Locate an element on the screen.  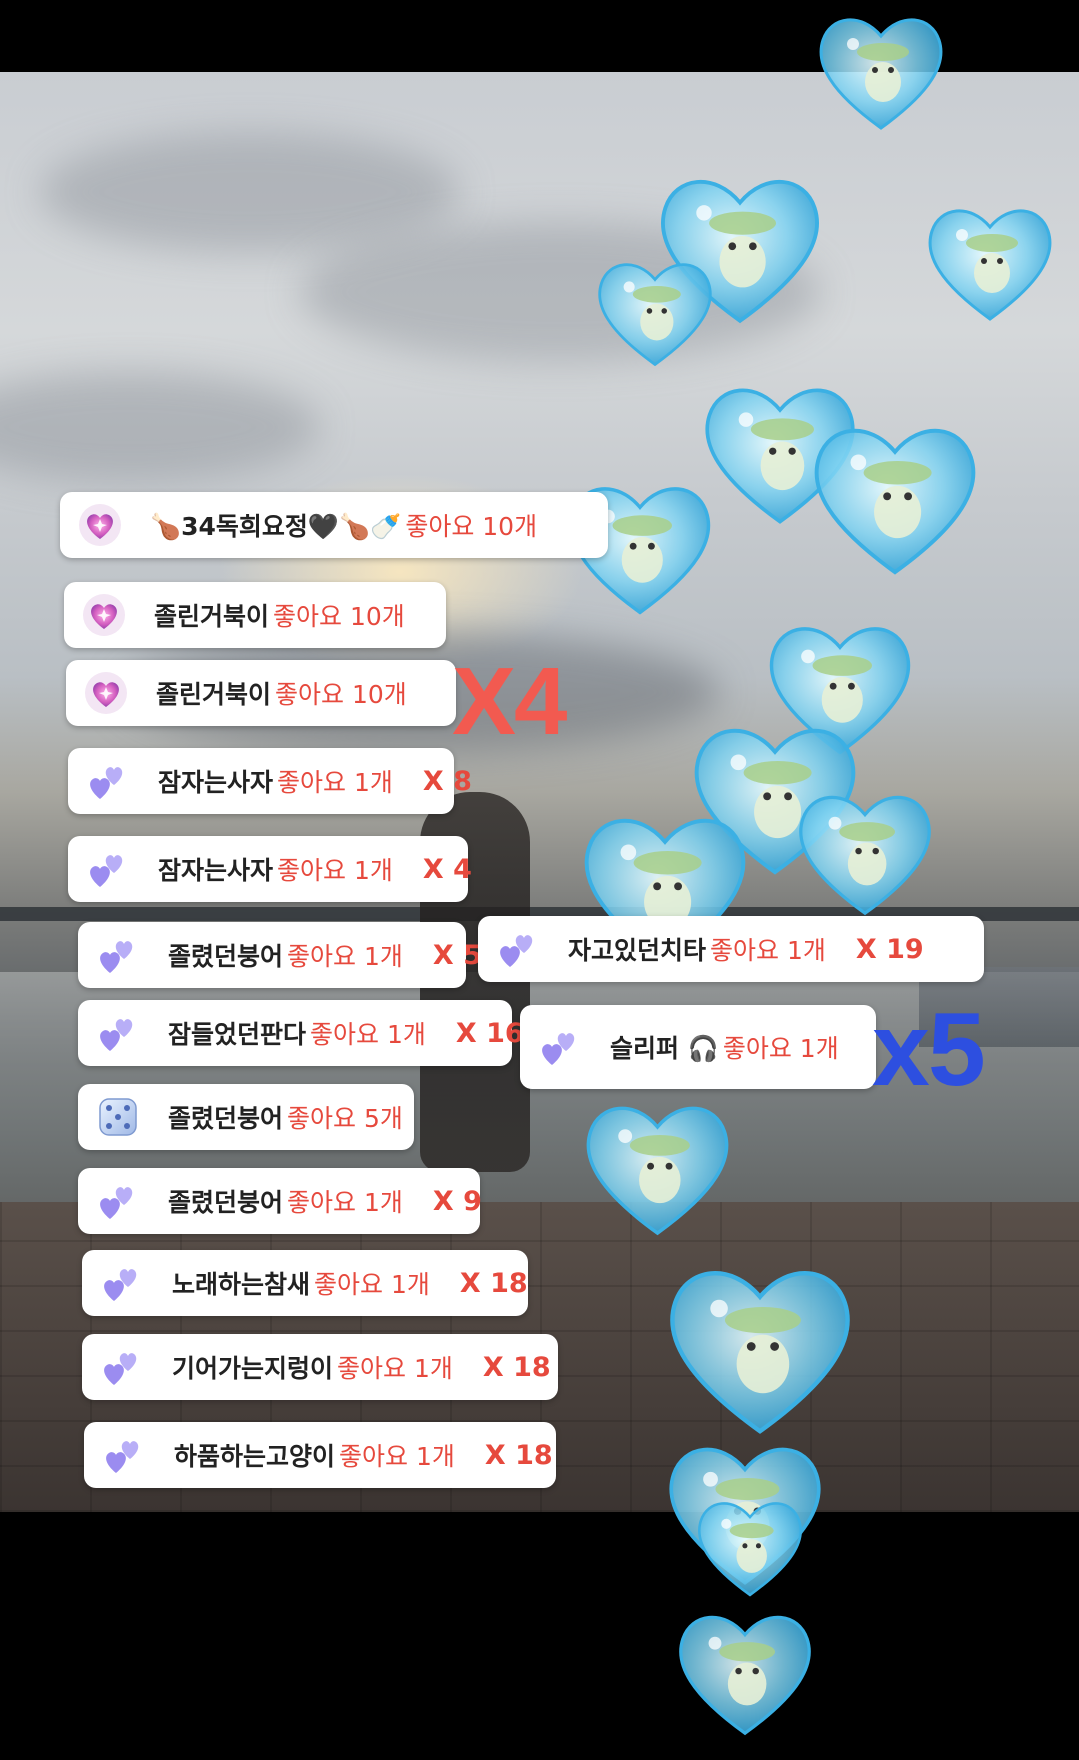
gift-row: 기어가는지렁이 좋아요 1개 X 18 is located at coordinates (320, 1367).